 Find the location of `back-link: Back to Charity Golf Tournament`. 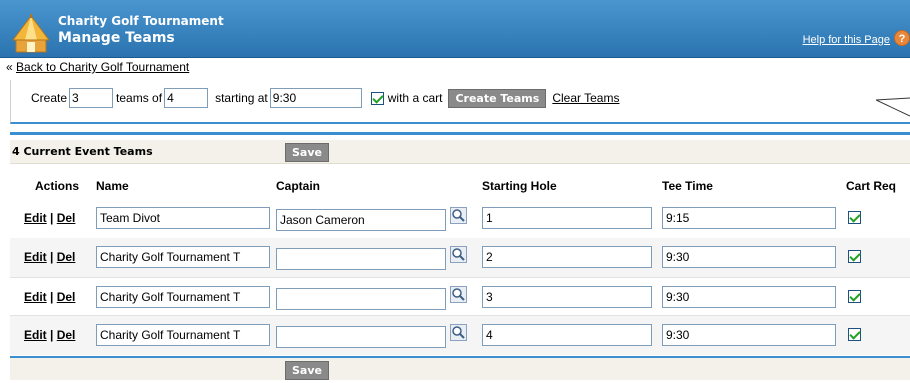

back-link: Back to Charity Golf Tournament is located at coordinates (102, 67).